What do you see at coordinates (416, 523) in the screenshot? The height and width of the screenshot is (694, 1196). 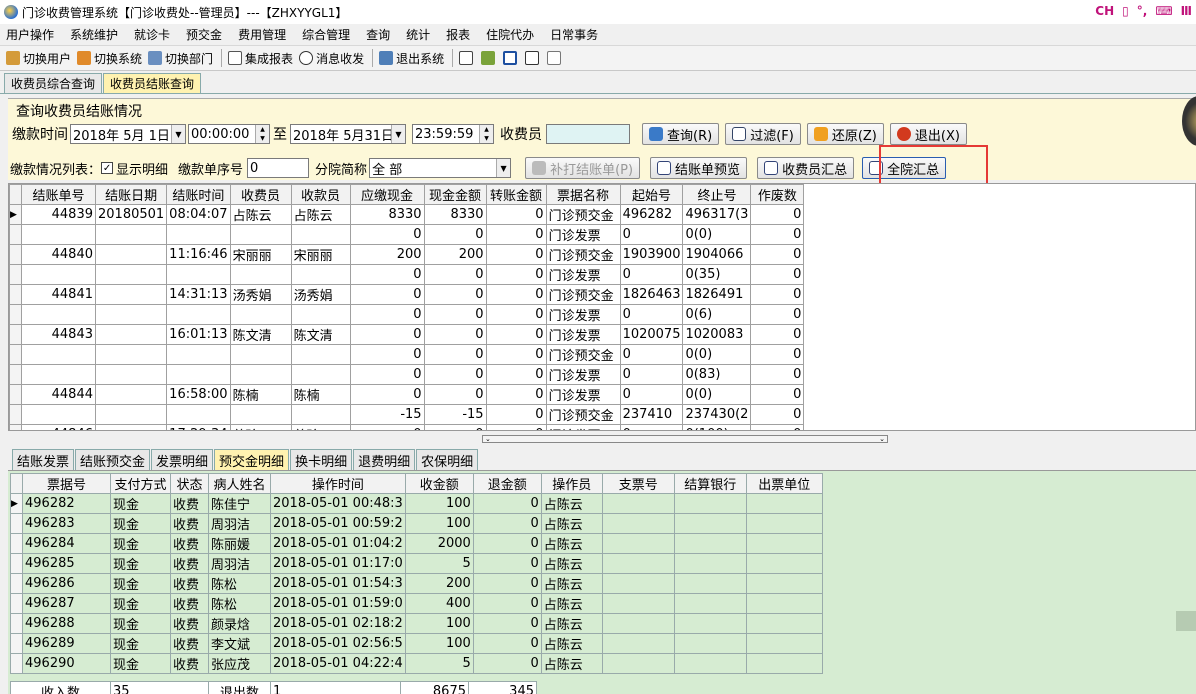 I see `table-row: 496283 现金 收费 周羽洁 2018-05-01 00:59:2 100 0 占陈云` at bounding box center [416, 523].